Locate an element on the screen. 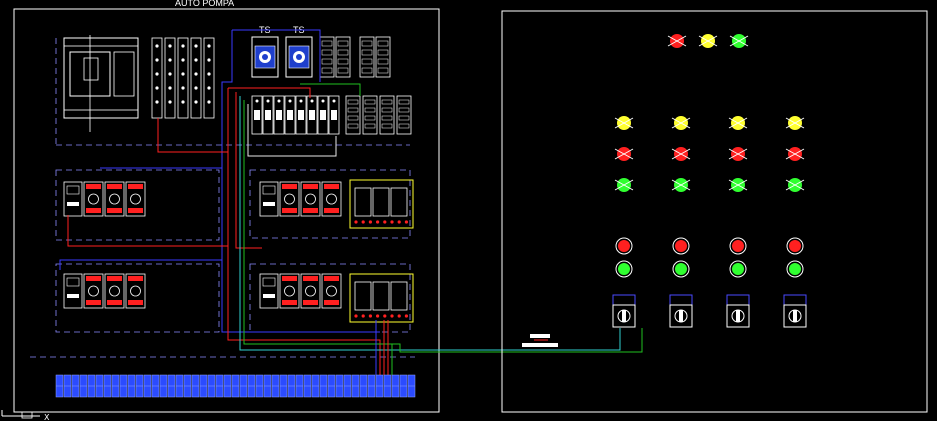  terminal-strip is located at coordinates (235, 386).